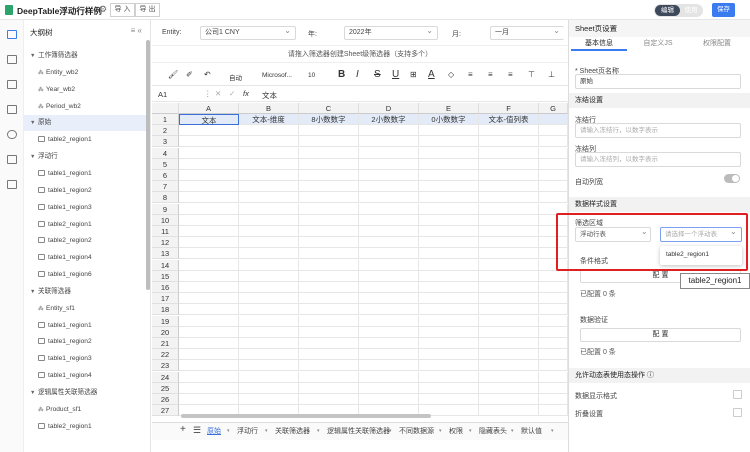 The image size is (750, 452). I want to click on grid-cell: 文本, so click(209, 119).